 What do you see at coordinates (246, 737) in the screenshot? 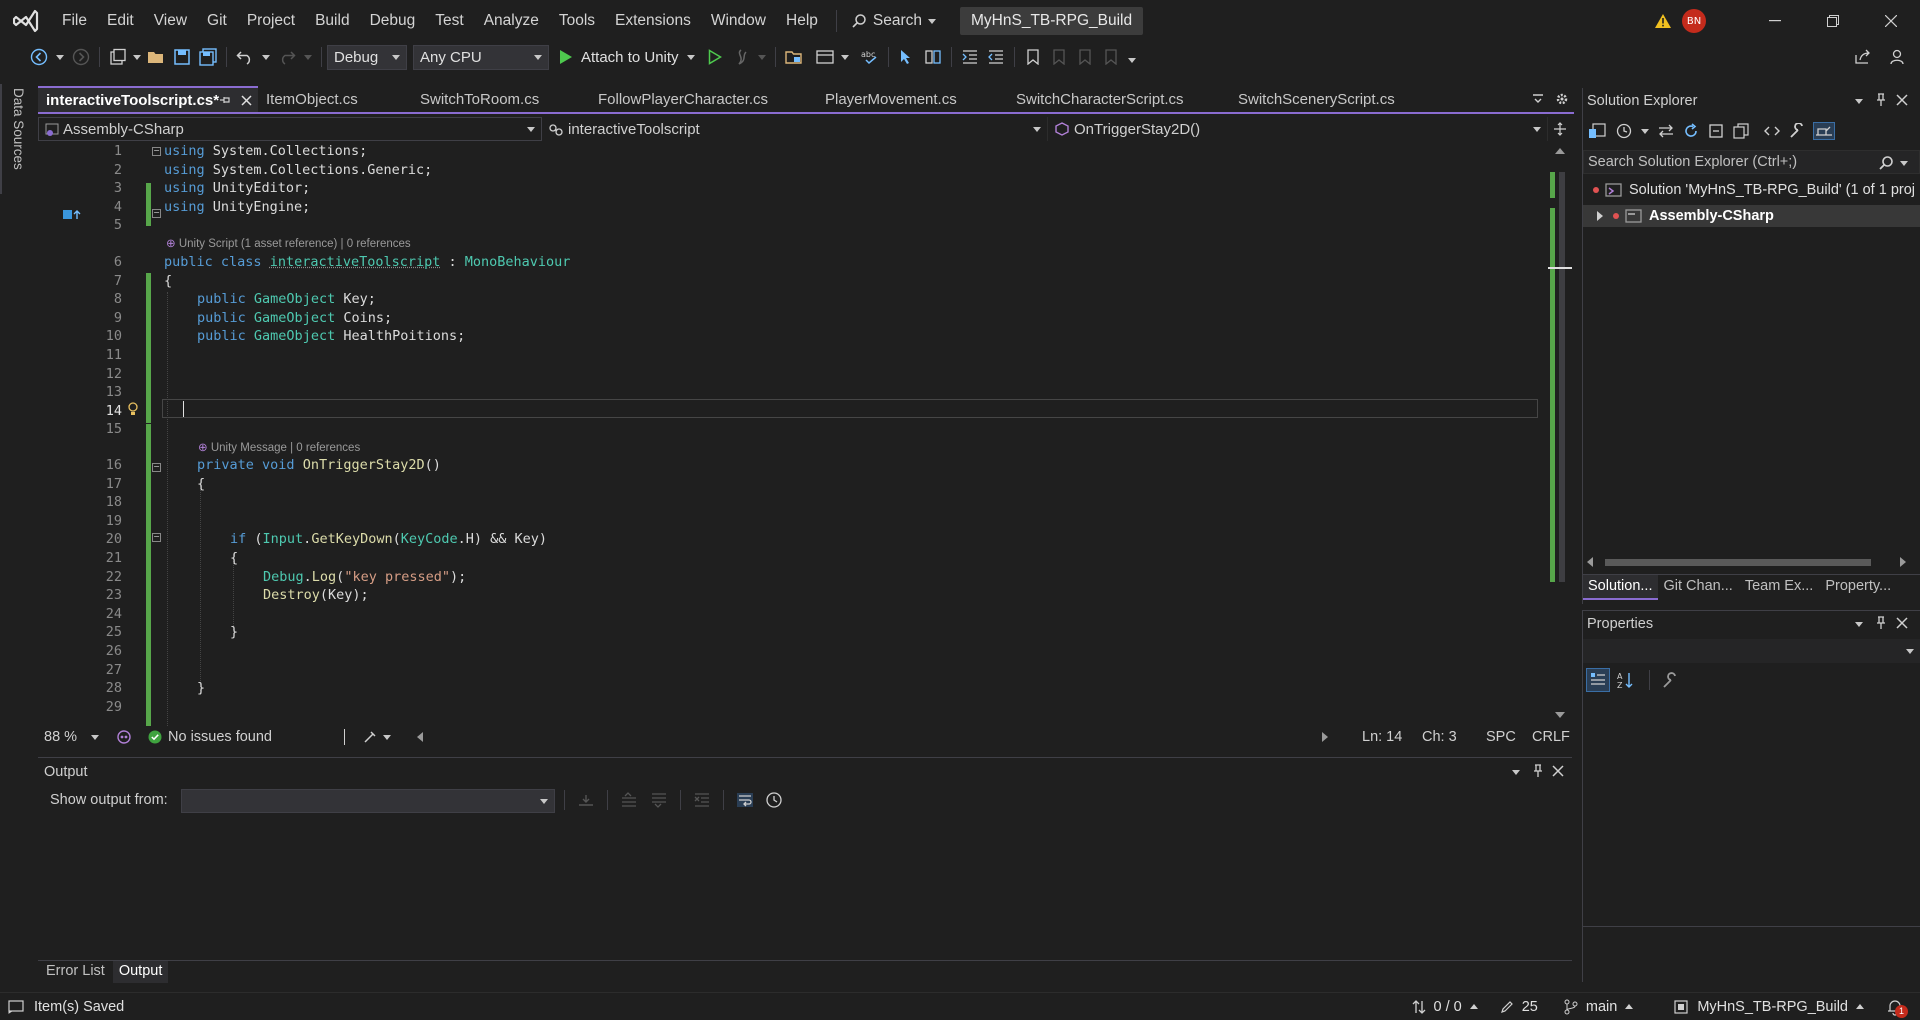
I see `issues-indicator: No issues found` at bounding box center [246, 737].